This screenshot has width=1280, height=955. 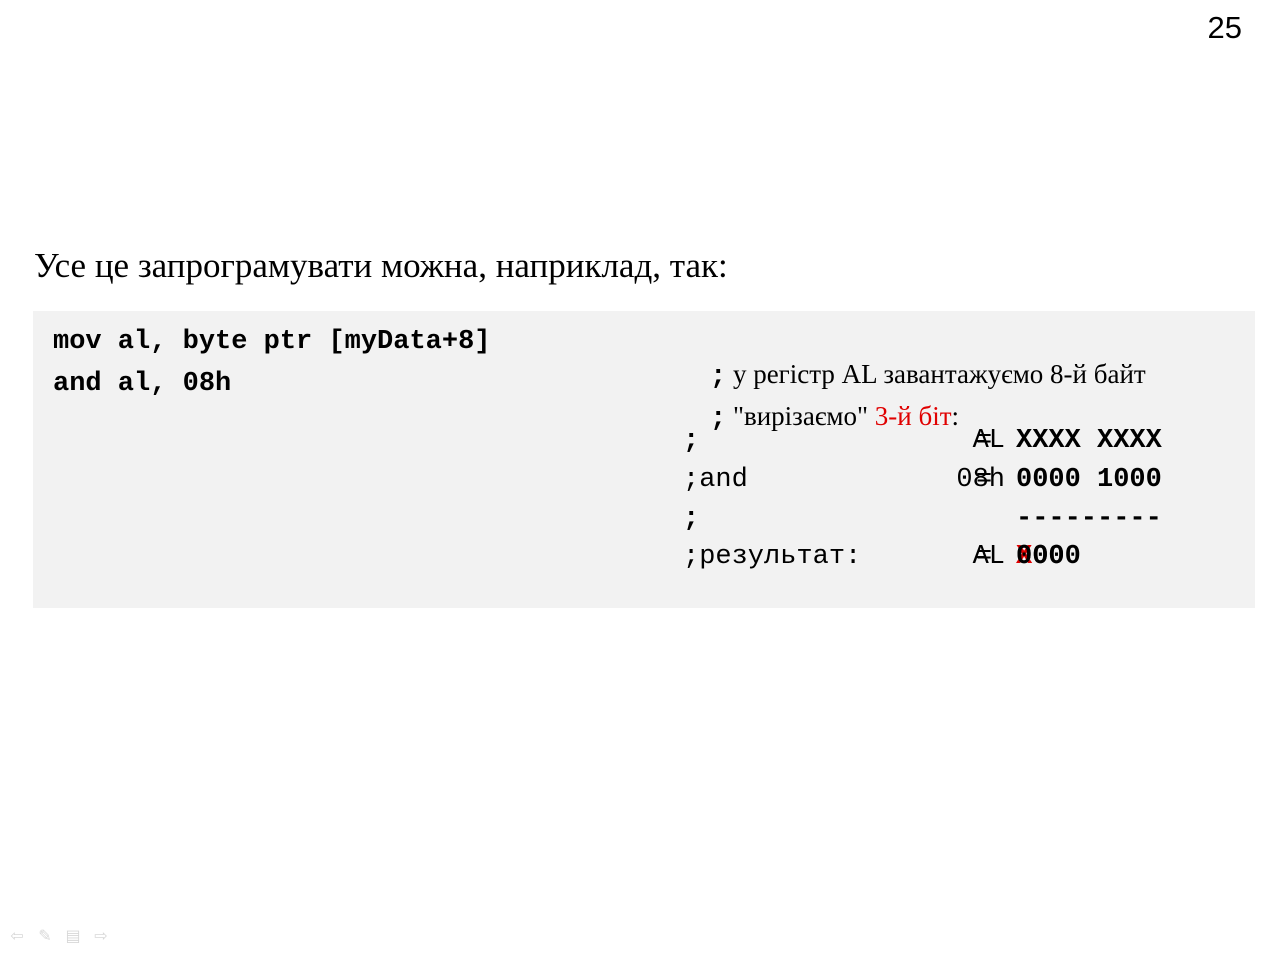 I want to click on calc-prefix: ;результат:, so click(x=772, y=557).